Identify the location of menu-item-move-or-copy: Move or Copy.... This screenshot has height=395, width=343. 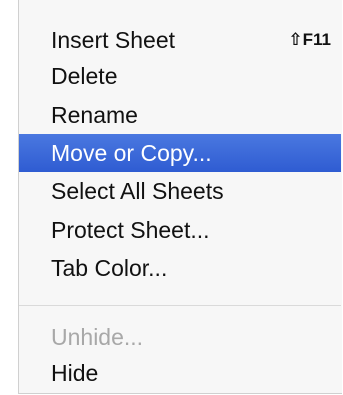
(180, 153).